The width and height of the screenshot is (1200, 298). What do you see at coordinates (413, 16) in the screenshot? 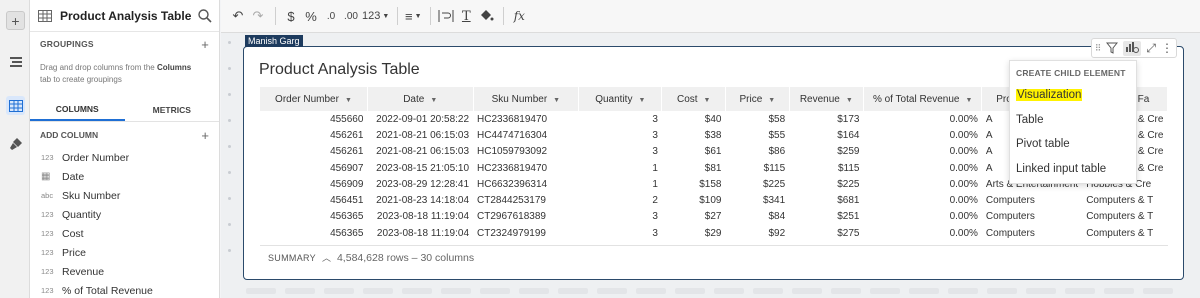
I see `align-dropdown: ≡ ▼` at bounding box center [413, 16].